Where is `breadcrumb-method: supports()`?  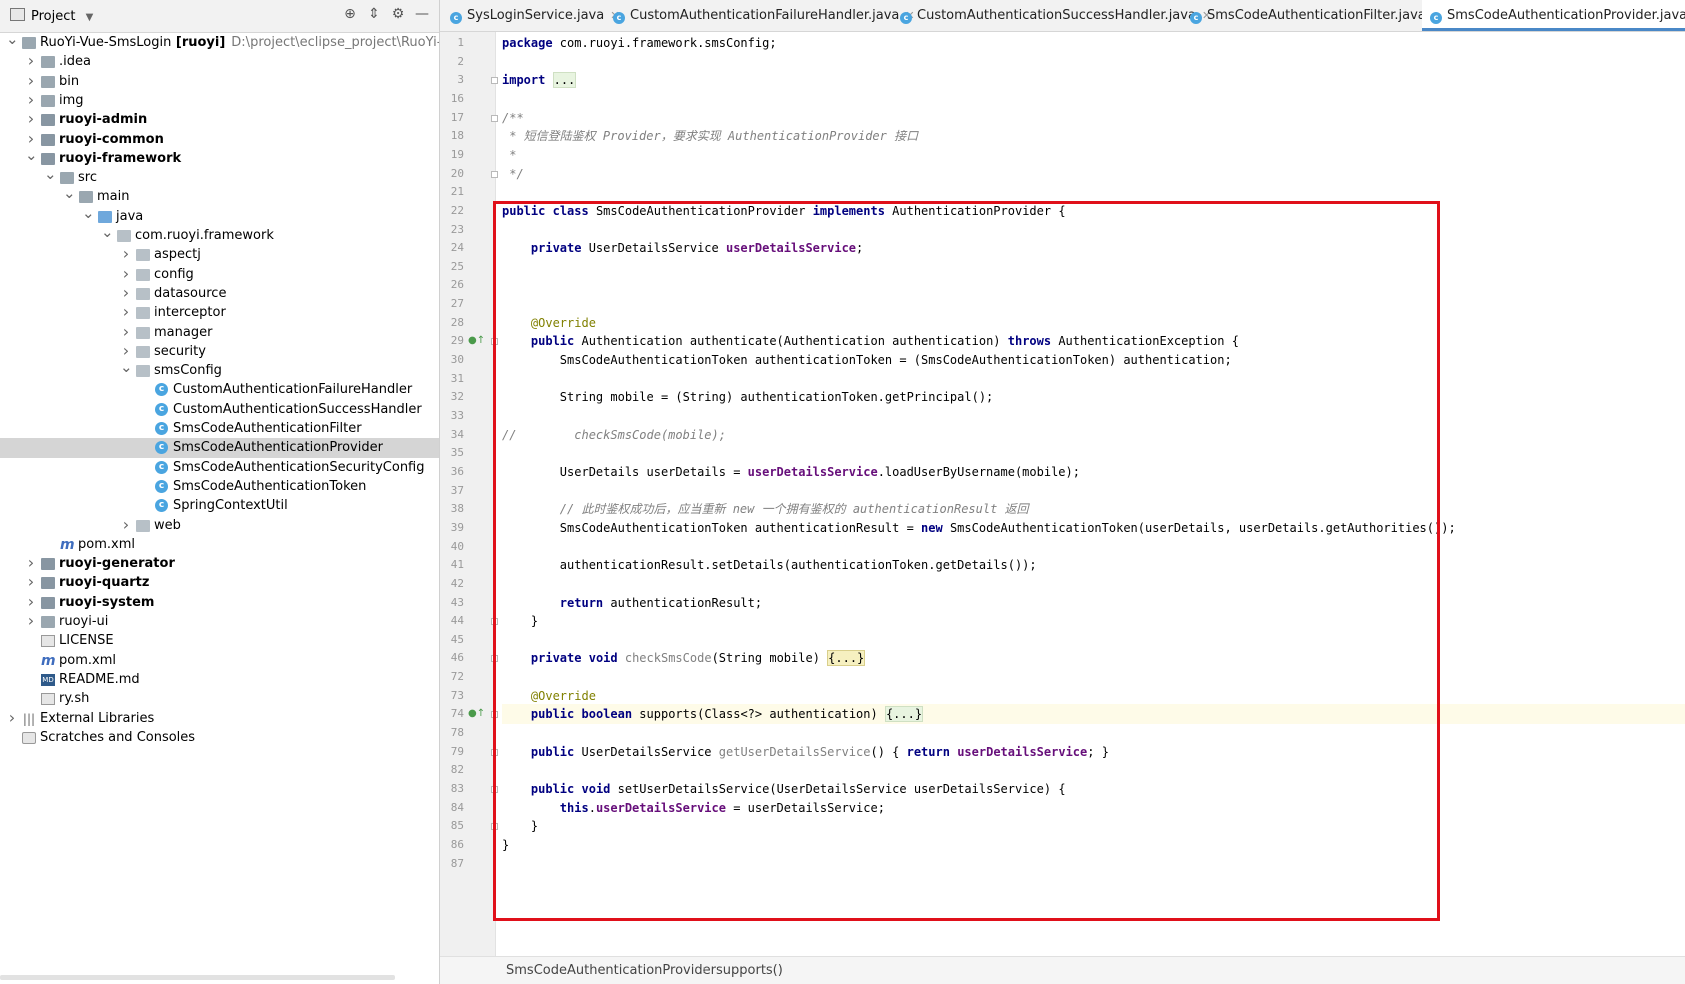
breadcrumb-method: supports() is located at coordinates (749, 970).